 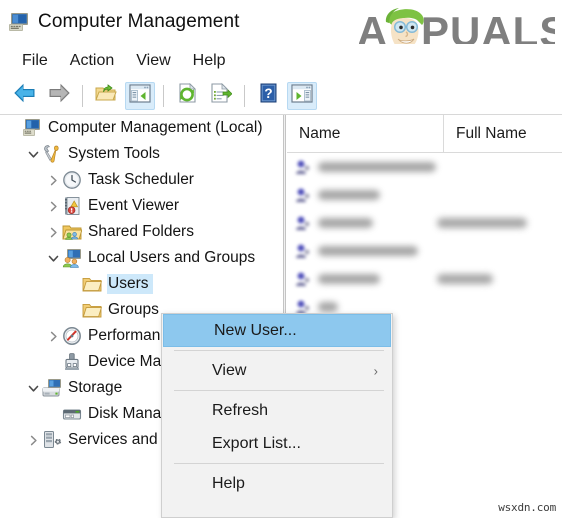 I want to click on tree-item-users: Users, so click(x=141, y=284).